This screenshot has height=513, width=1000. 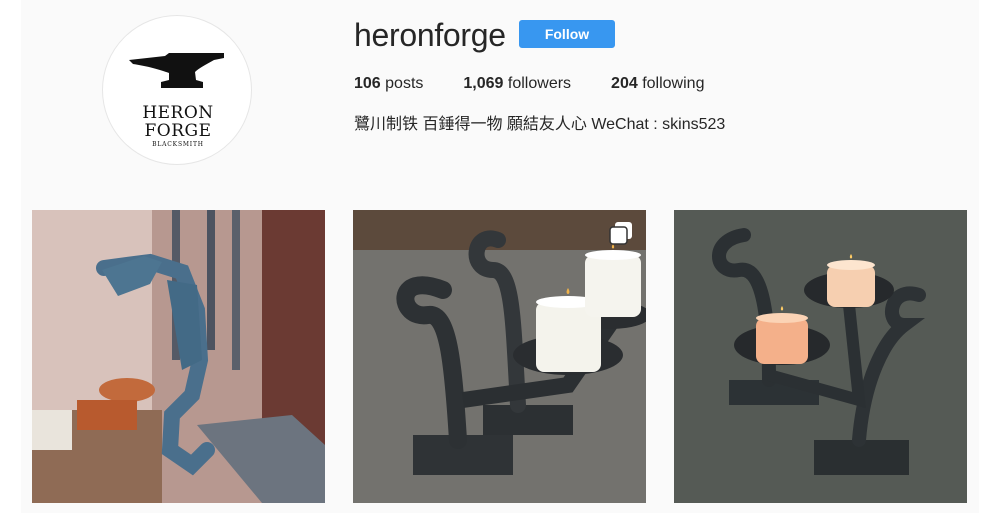 I want to click on following-count: 204, so click(x=624, y=83).